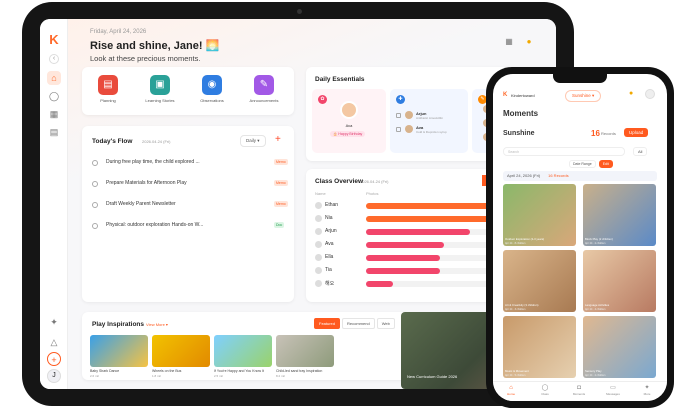 The image size is (679, 411). What do you see at coordinates (160, 89) in the screenshot?
I see `quick-action-learning-stories: ▣ Learning Stories` at bounding box center [160, 89].